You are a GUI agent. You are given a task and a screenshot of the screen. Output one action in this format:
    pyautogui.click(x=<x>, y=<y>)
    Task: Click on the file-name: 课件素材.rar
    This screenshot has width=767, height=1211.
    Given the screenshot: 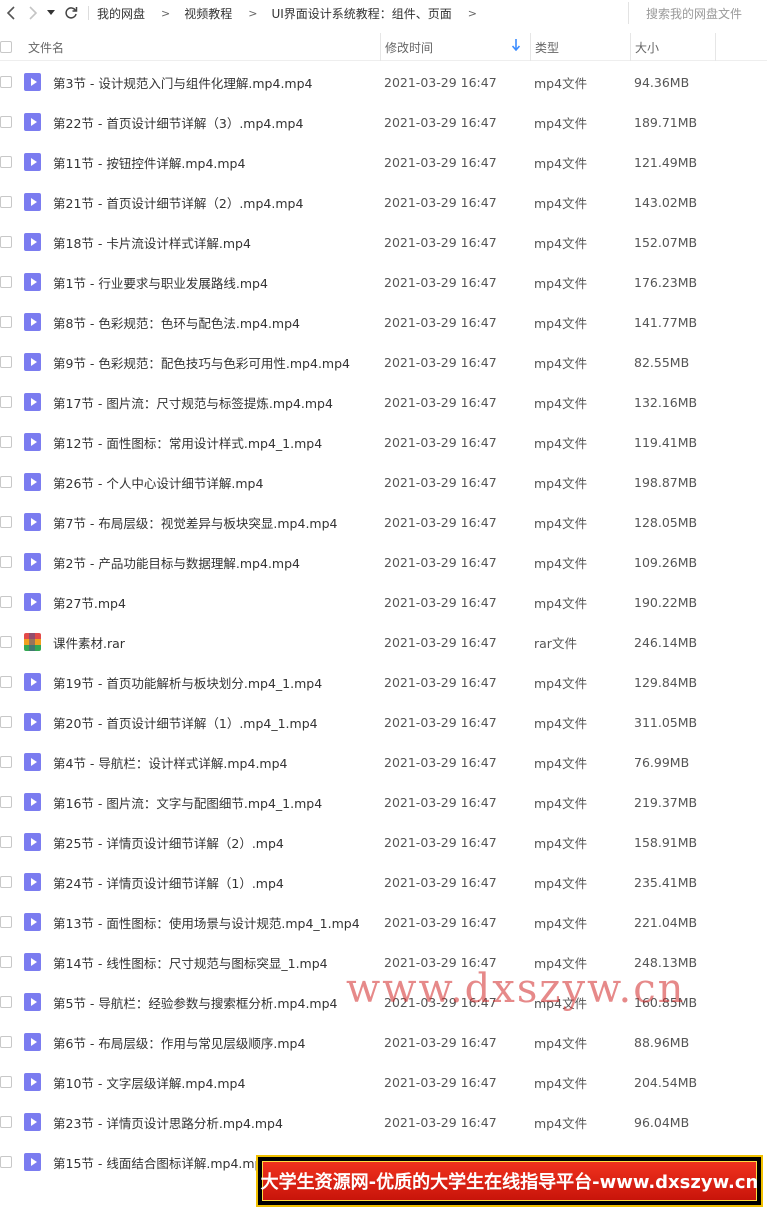 What is the action you would take?
    pyautogui.click(x=89, y=642)
    